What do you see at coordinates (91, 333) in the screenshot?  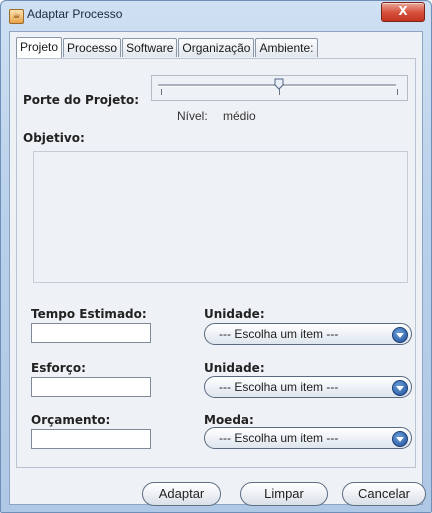 I see `tempo-estimado-input` at bounding box center [91, 333].